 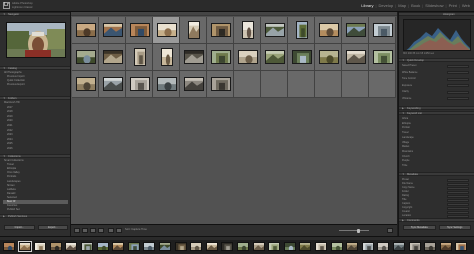 I want to click on keyword-row: Village, so click(x=436, y=143).